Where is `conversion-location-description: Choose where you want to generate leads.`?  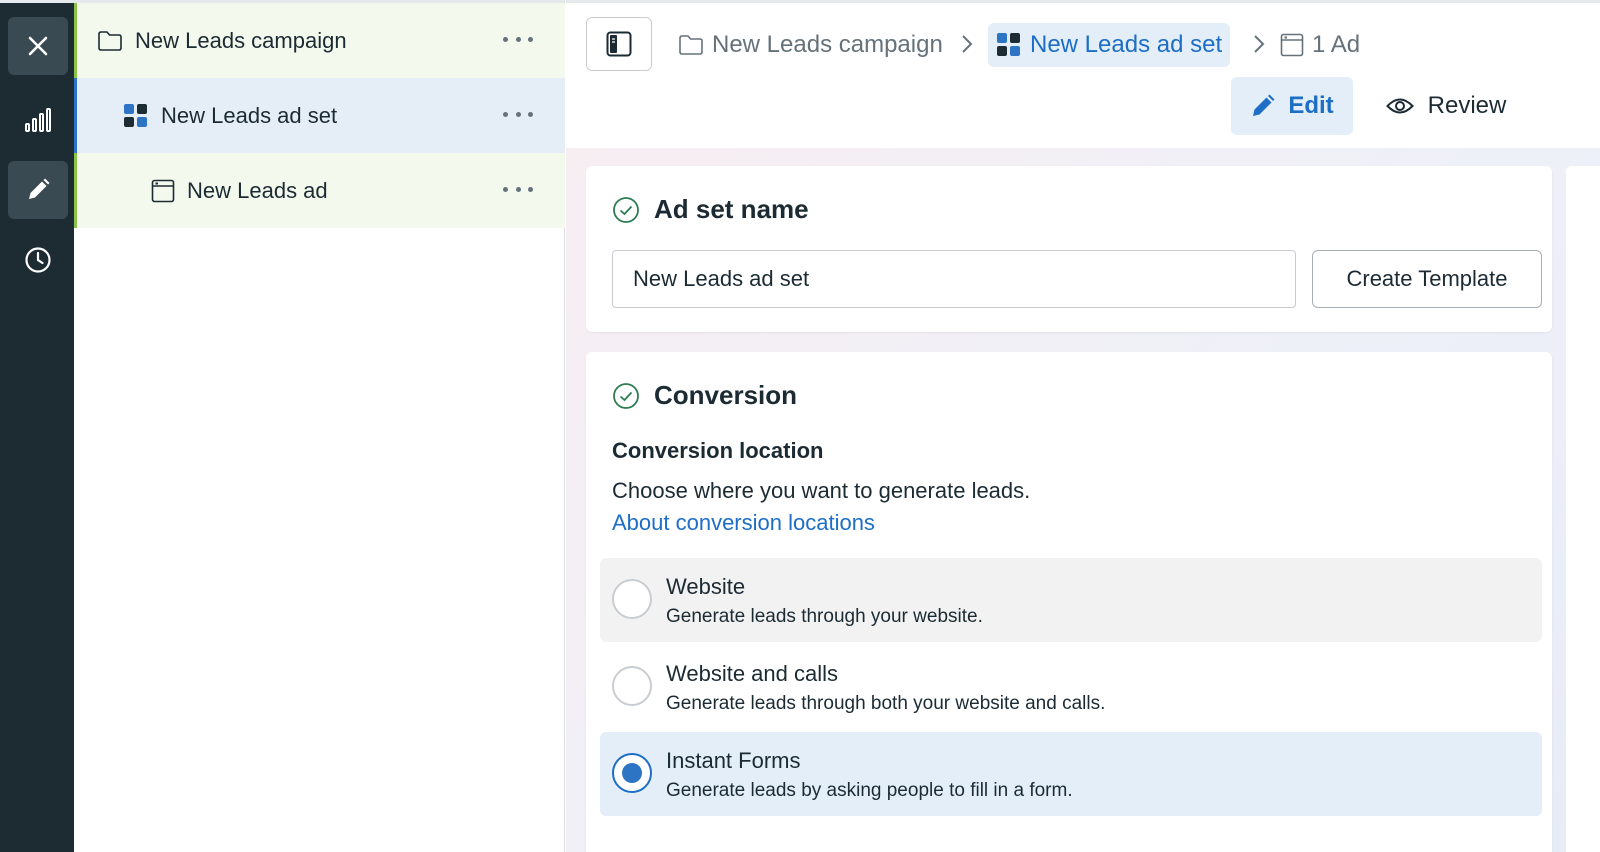 conversion-location-description: Choose where you want to generate leads. is located at coordinates (821, 490).